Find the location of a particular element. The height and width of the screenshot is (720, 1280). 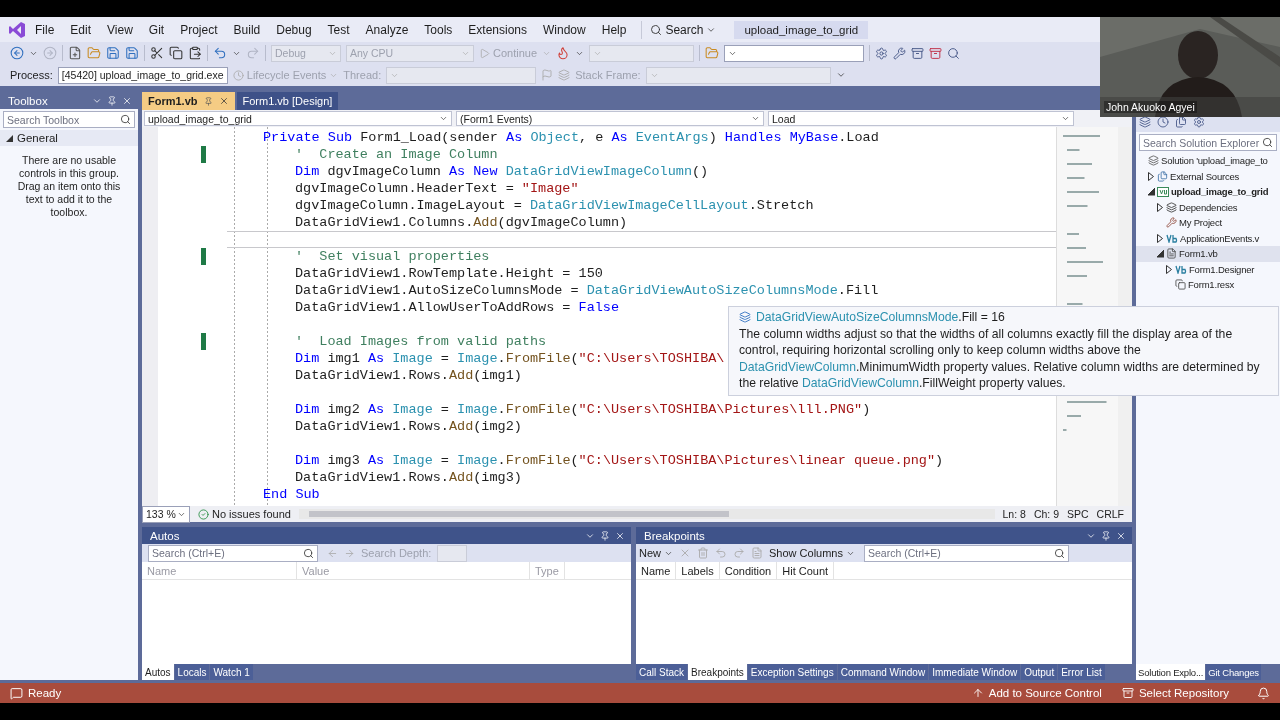

panel-title: Toolbox is located at coordinates (28, 100).